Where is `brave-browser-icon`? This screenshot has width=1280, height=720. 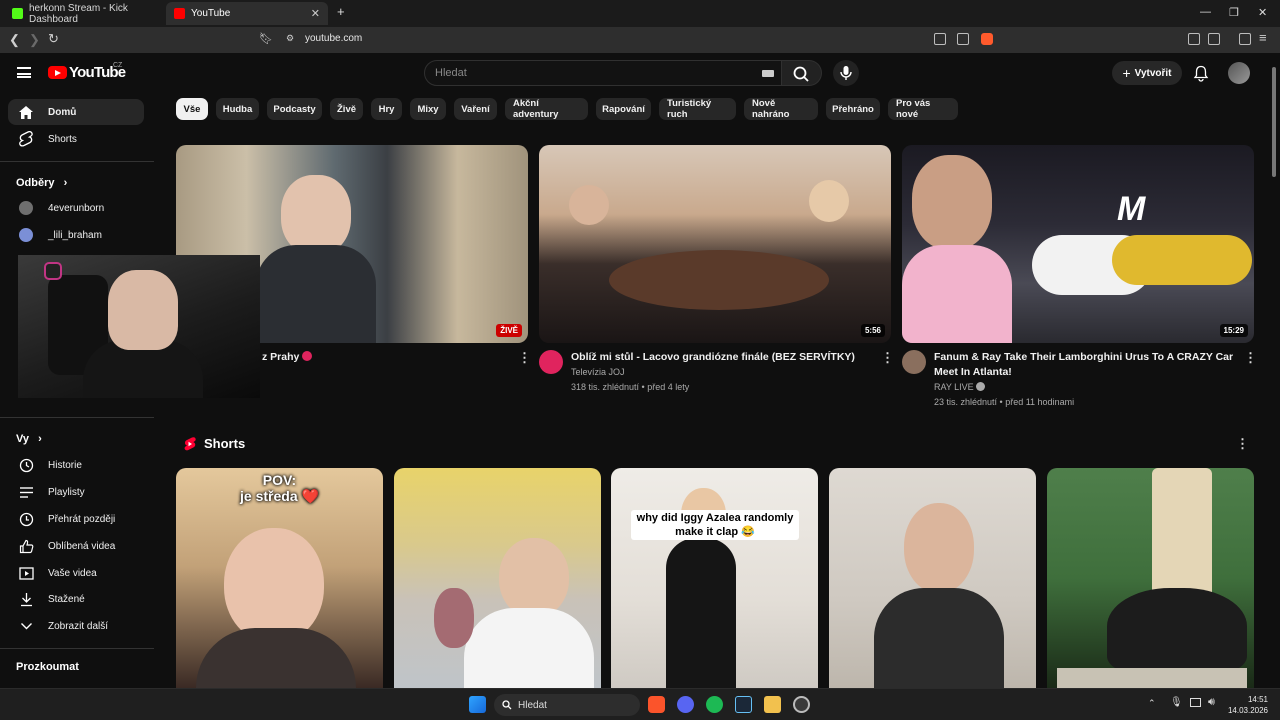
brave-browser-icon is located at coordinates (656, 704).